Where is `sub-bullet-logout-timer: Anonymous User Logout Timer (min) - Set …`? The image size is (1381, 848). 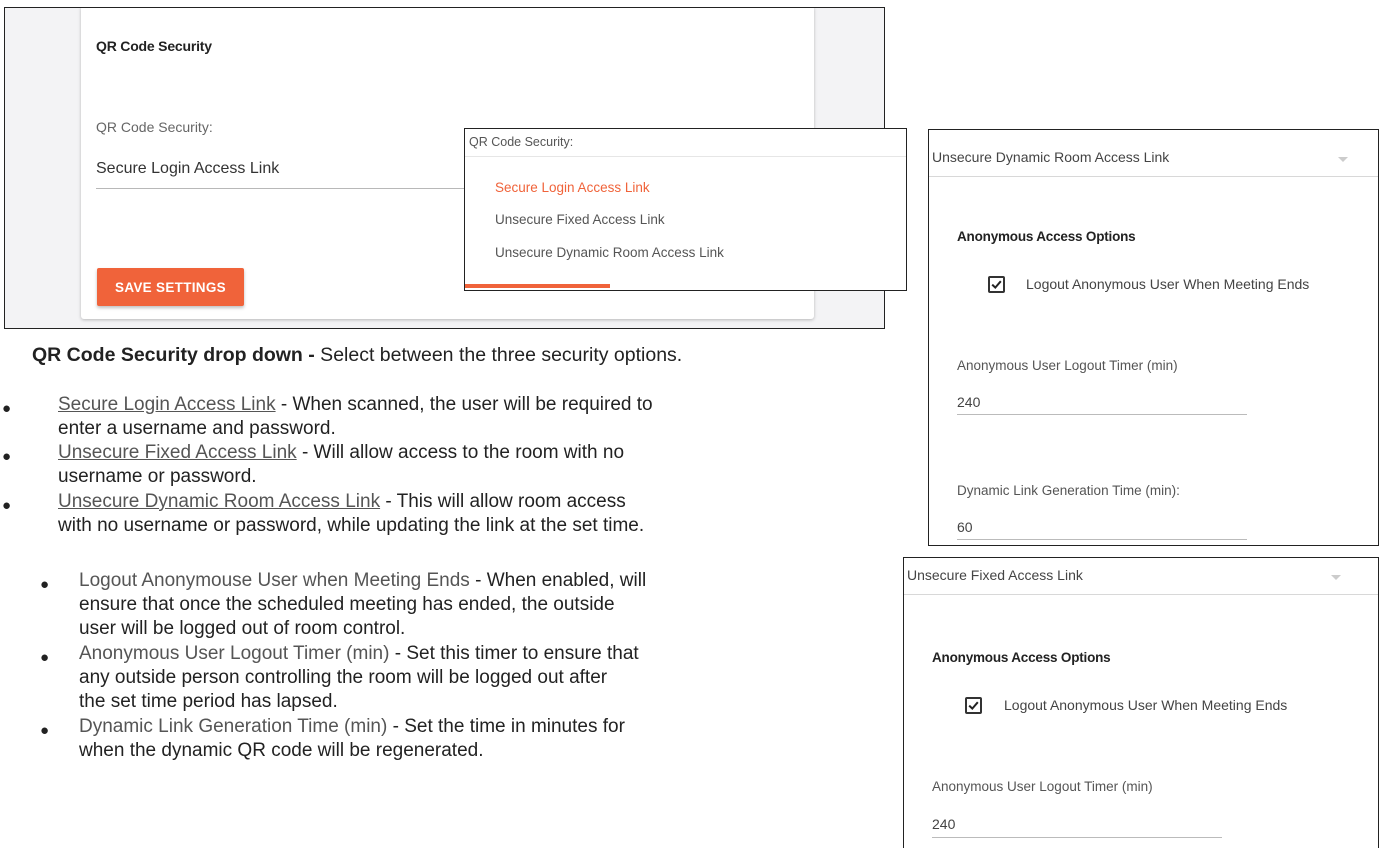 sub-bullet-logout-timer: Anonymous User Logout Timer (min) - Set … is located at coordinates (359, 677).